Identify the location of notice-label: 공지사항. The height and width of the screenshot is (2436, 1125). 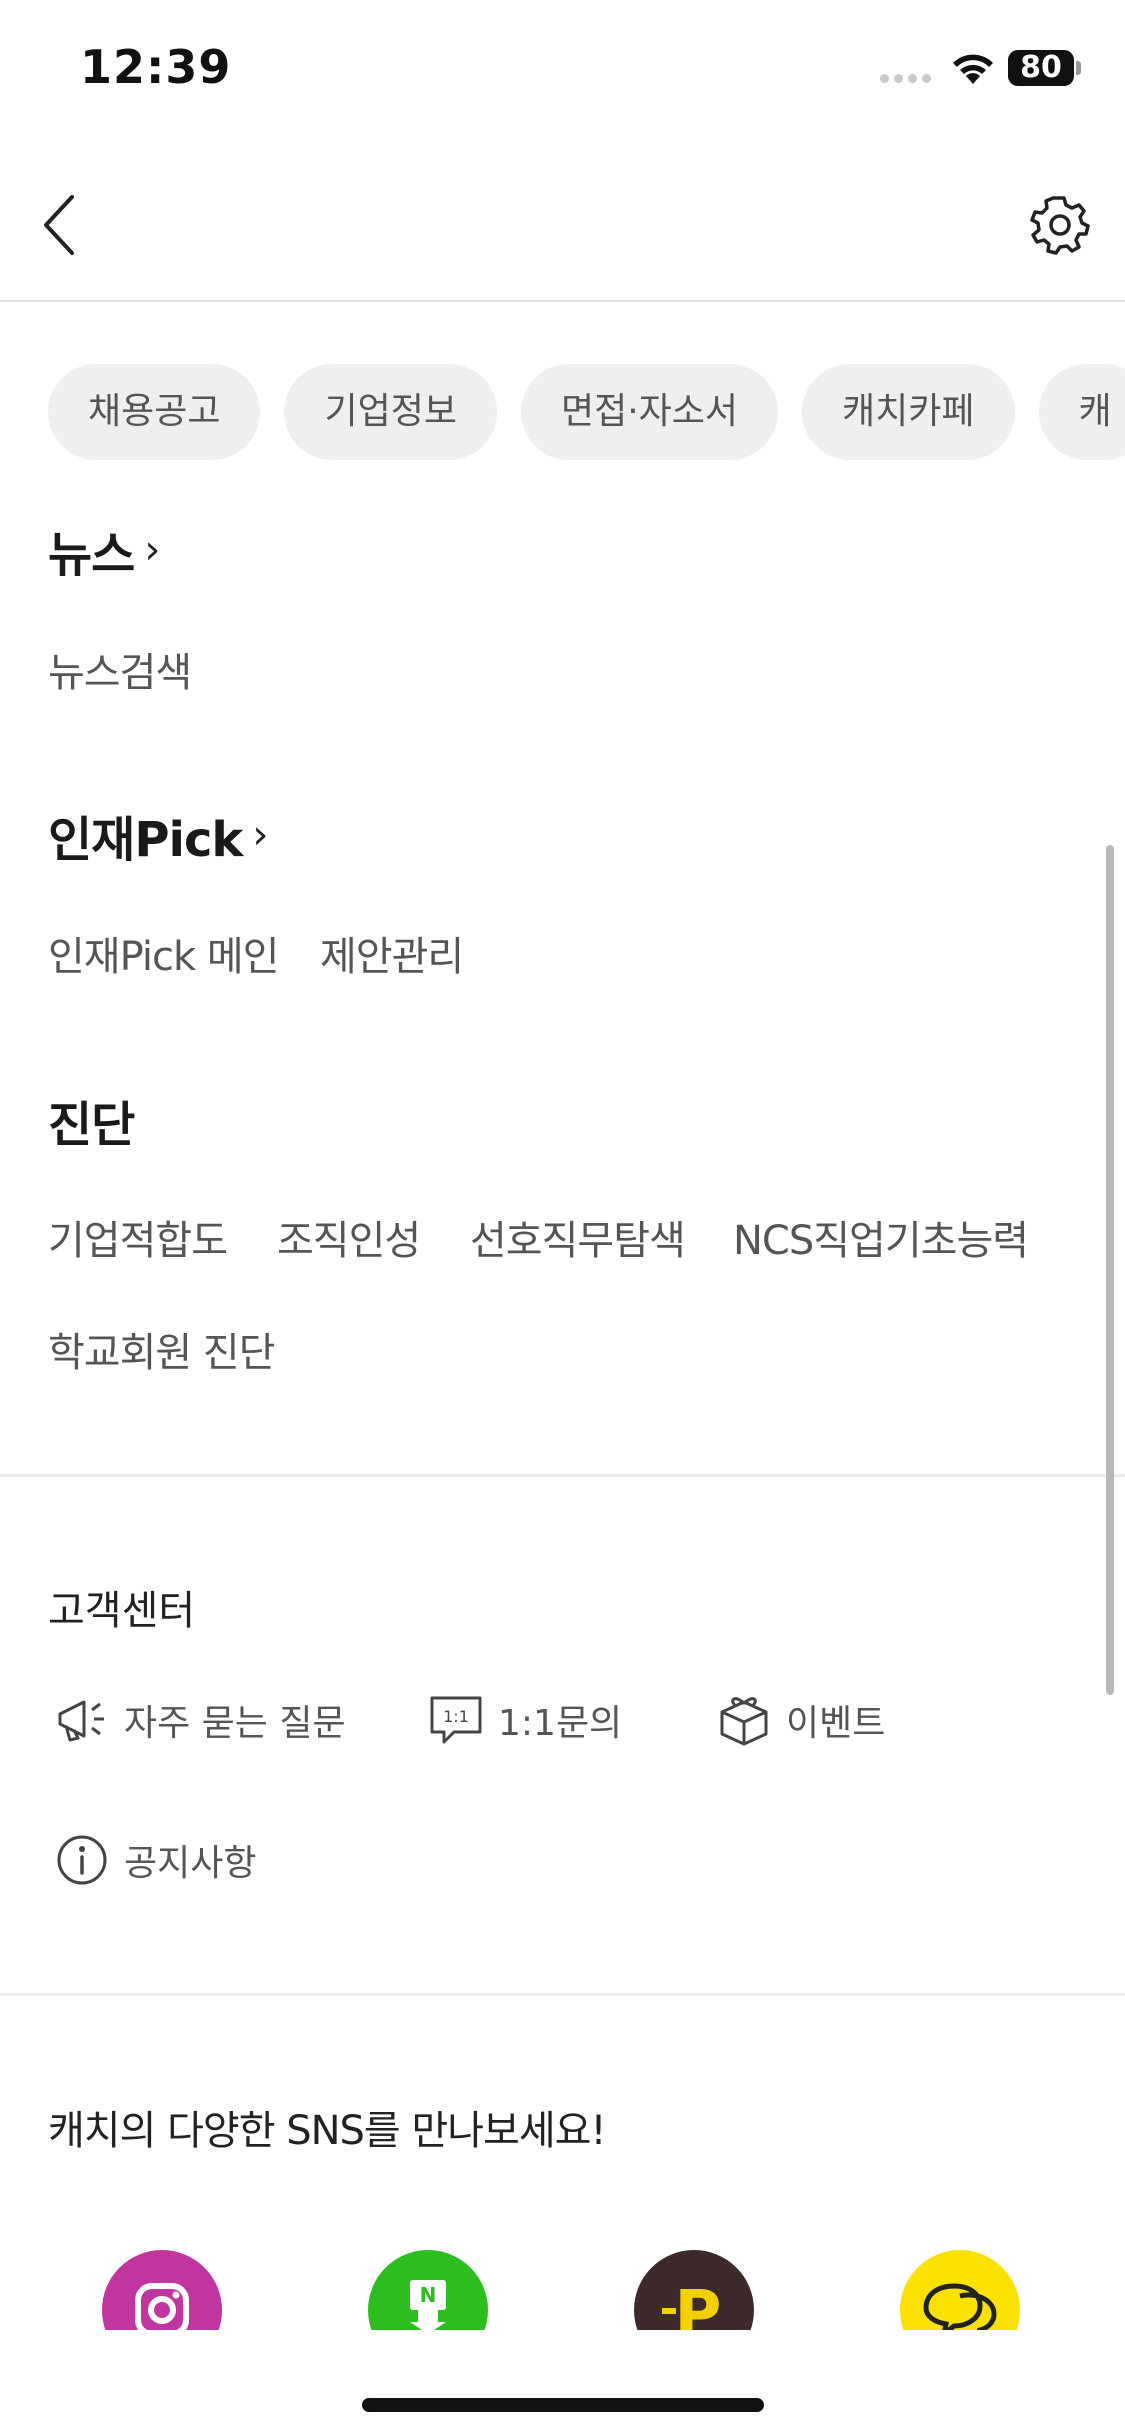
(190, 1863).